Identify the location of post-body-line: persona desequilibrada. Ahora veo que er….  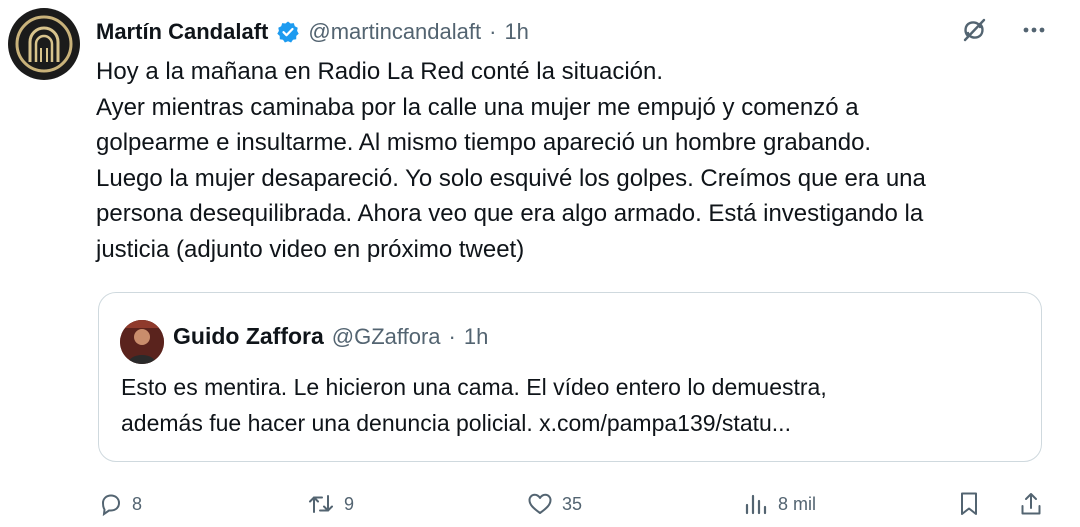
(510, 213).